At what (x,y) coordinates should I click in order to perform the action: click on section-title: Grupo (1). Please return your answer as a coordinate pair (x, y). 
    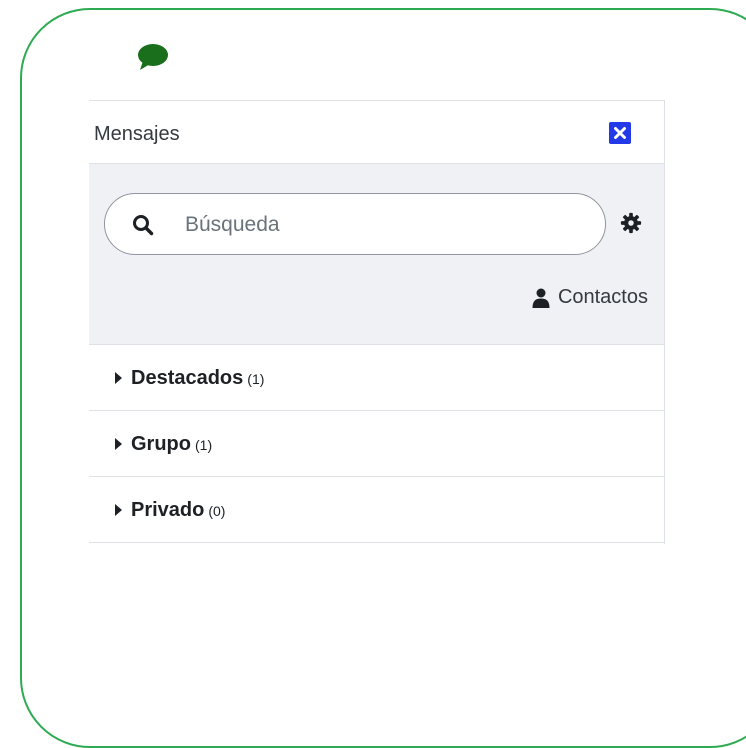
    Looking at the image, I should click on (171, 444).